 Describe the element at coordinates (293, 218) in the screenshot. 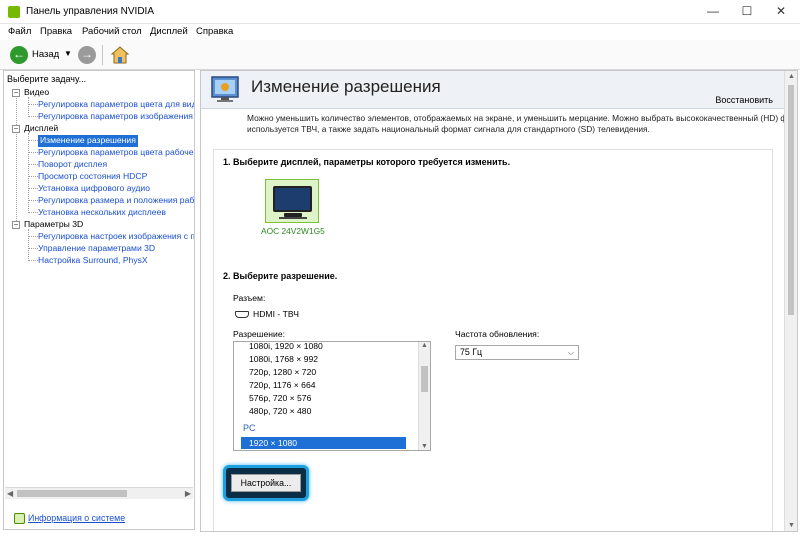

I see `monitor-base` at that location.